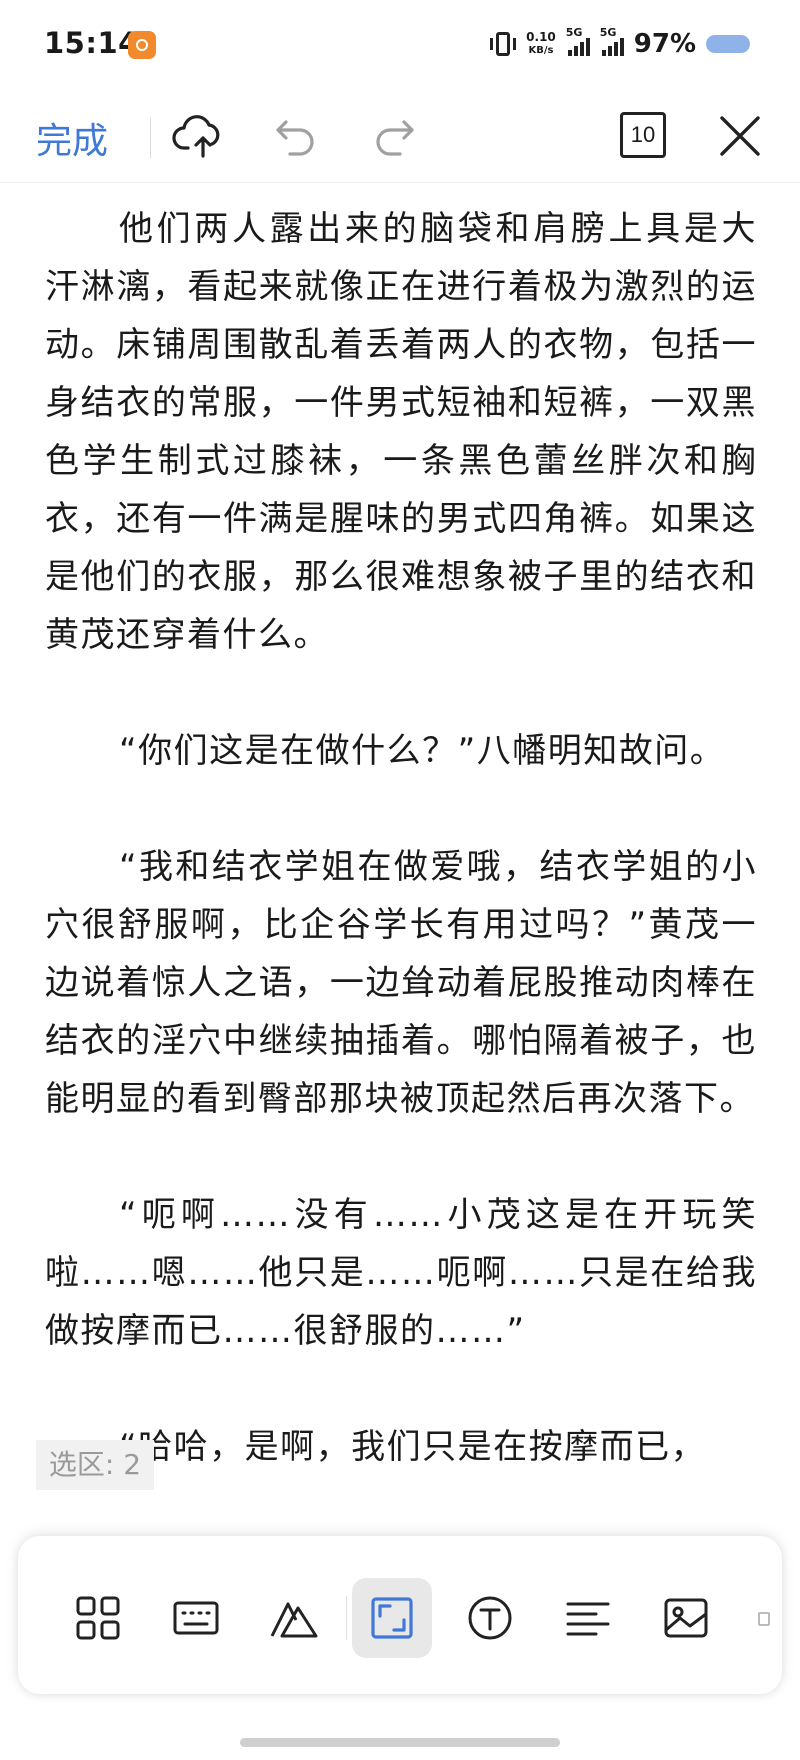  Describe the element at coordinates (294, 1618) in the screenshot. I see `font-style-icon` at that location.